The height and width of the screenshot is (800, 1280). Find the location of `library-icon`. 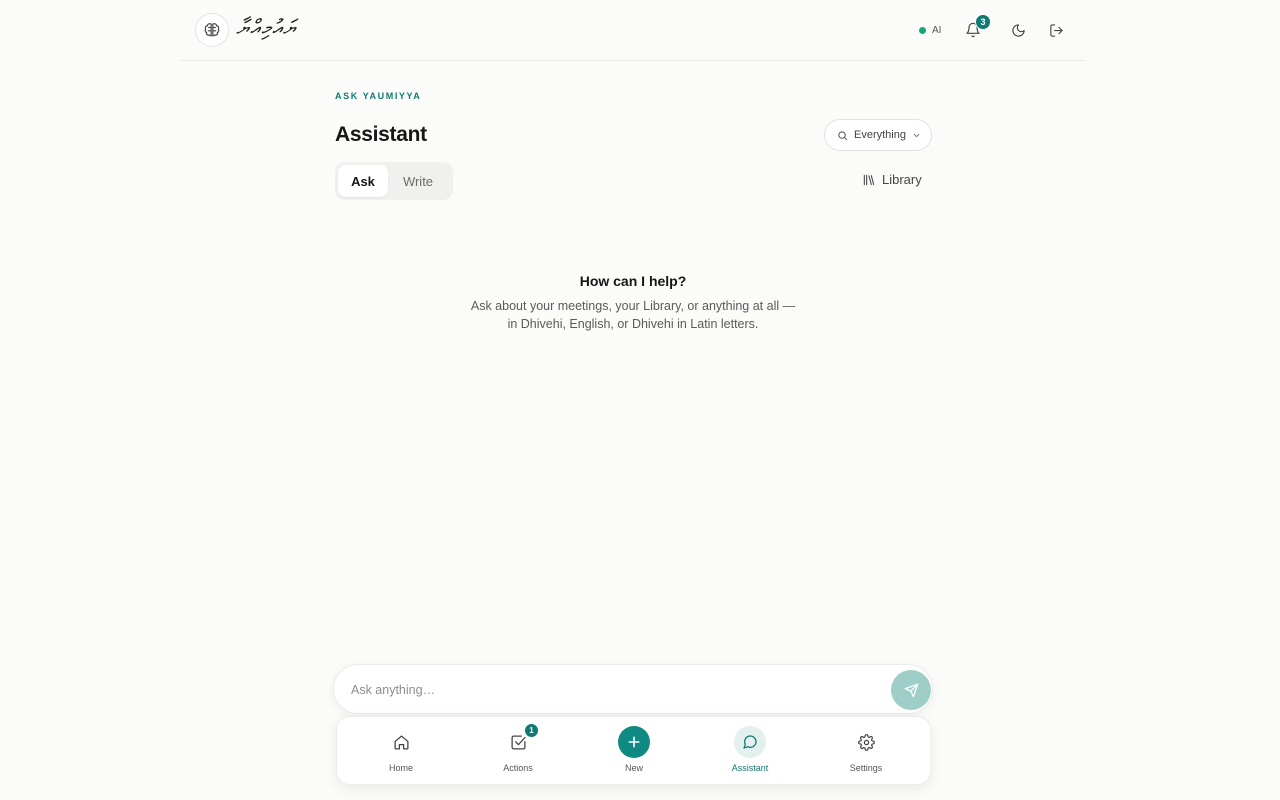

library-icon is located at coordinates (869, 179).